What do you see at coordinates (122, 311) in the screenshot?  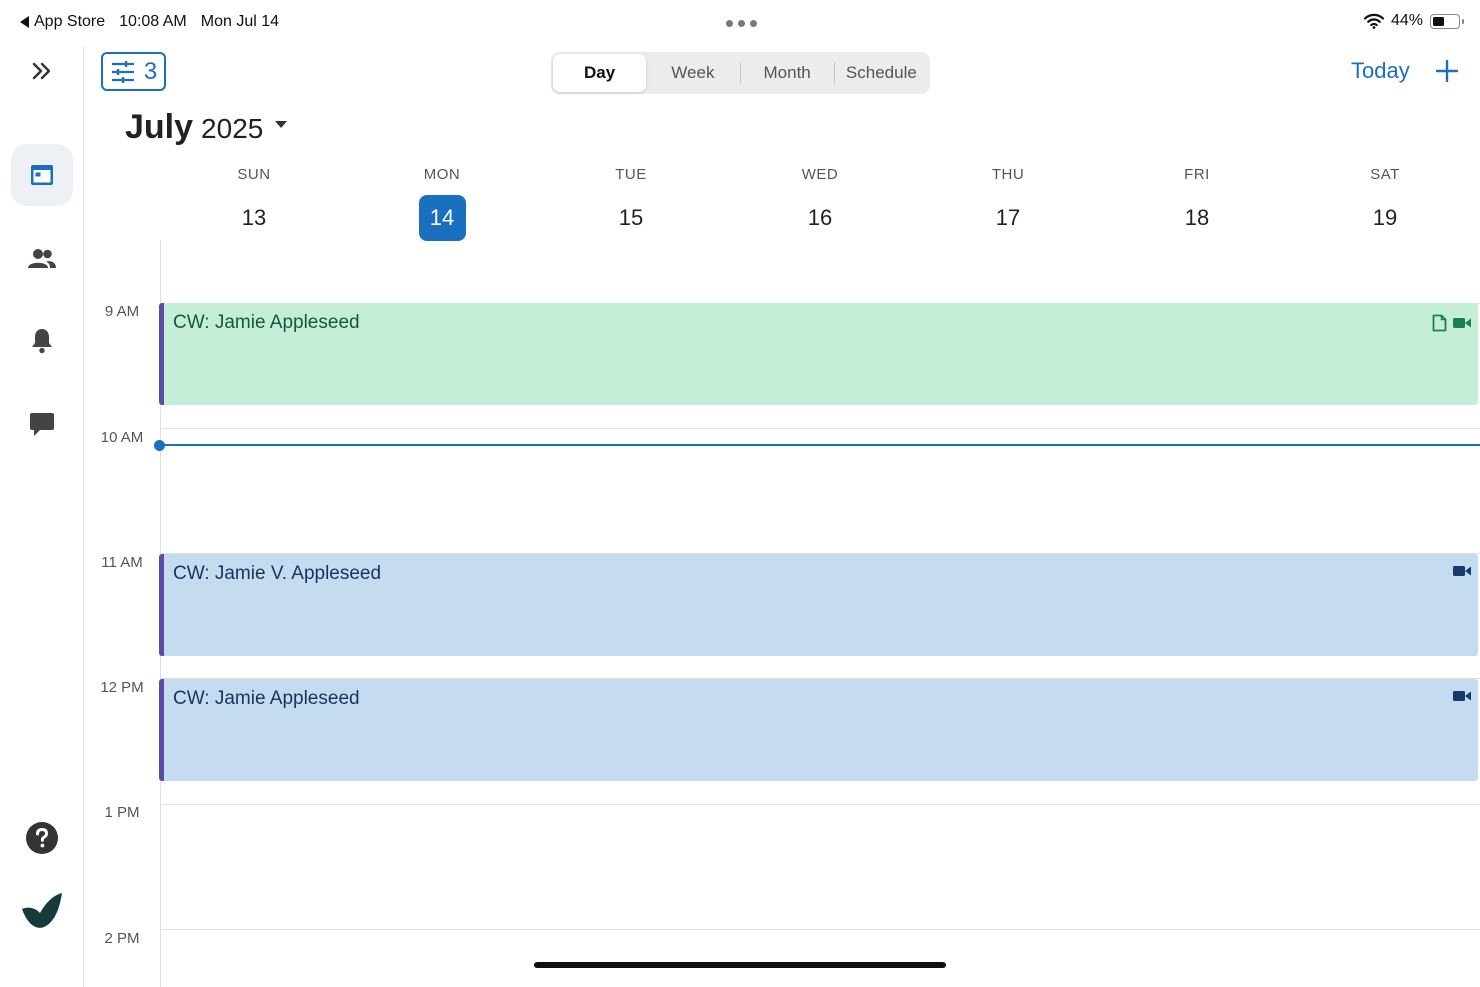 I see `time-label: 9 AM` at bounding box center [122, 311].